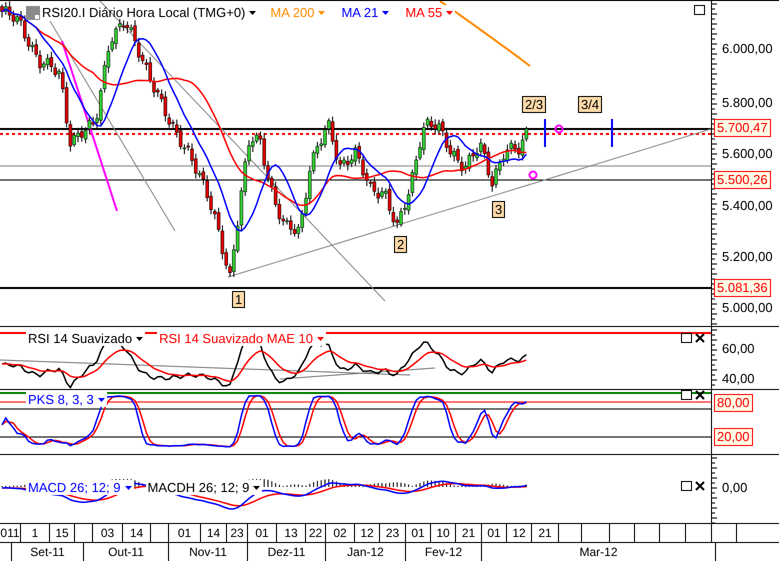 The width and height of the screenshot is (779, 561). Describe the element at coordinates (747, 205) in the screenshot. I see `price-label: 5.400,00` at that location.